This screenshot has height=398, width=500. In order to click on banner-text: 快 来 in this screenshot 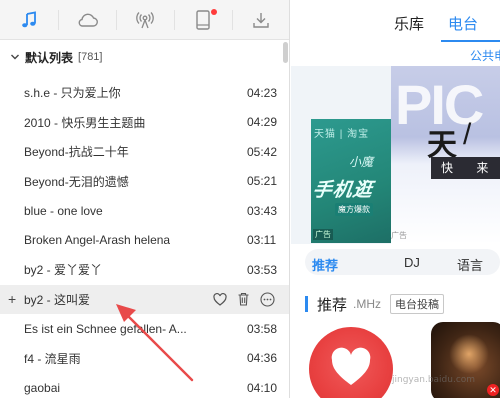, I will do `click(465, 168)`.